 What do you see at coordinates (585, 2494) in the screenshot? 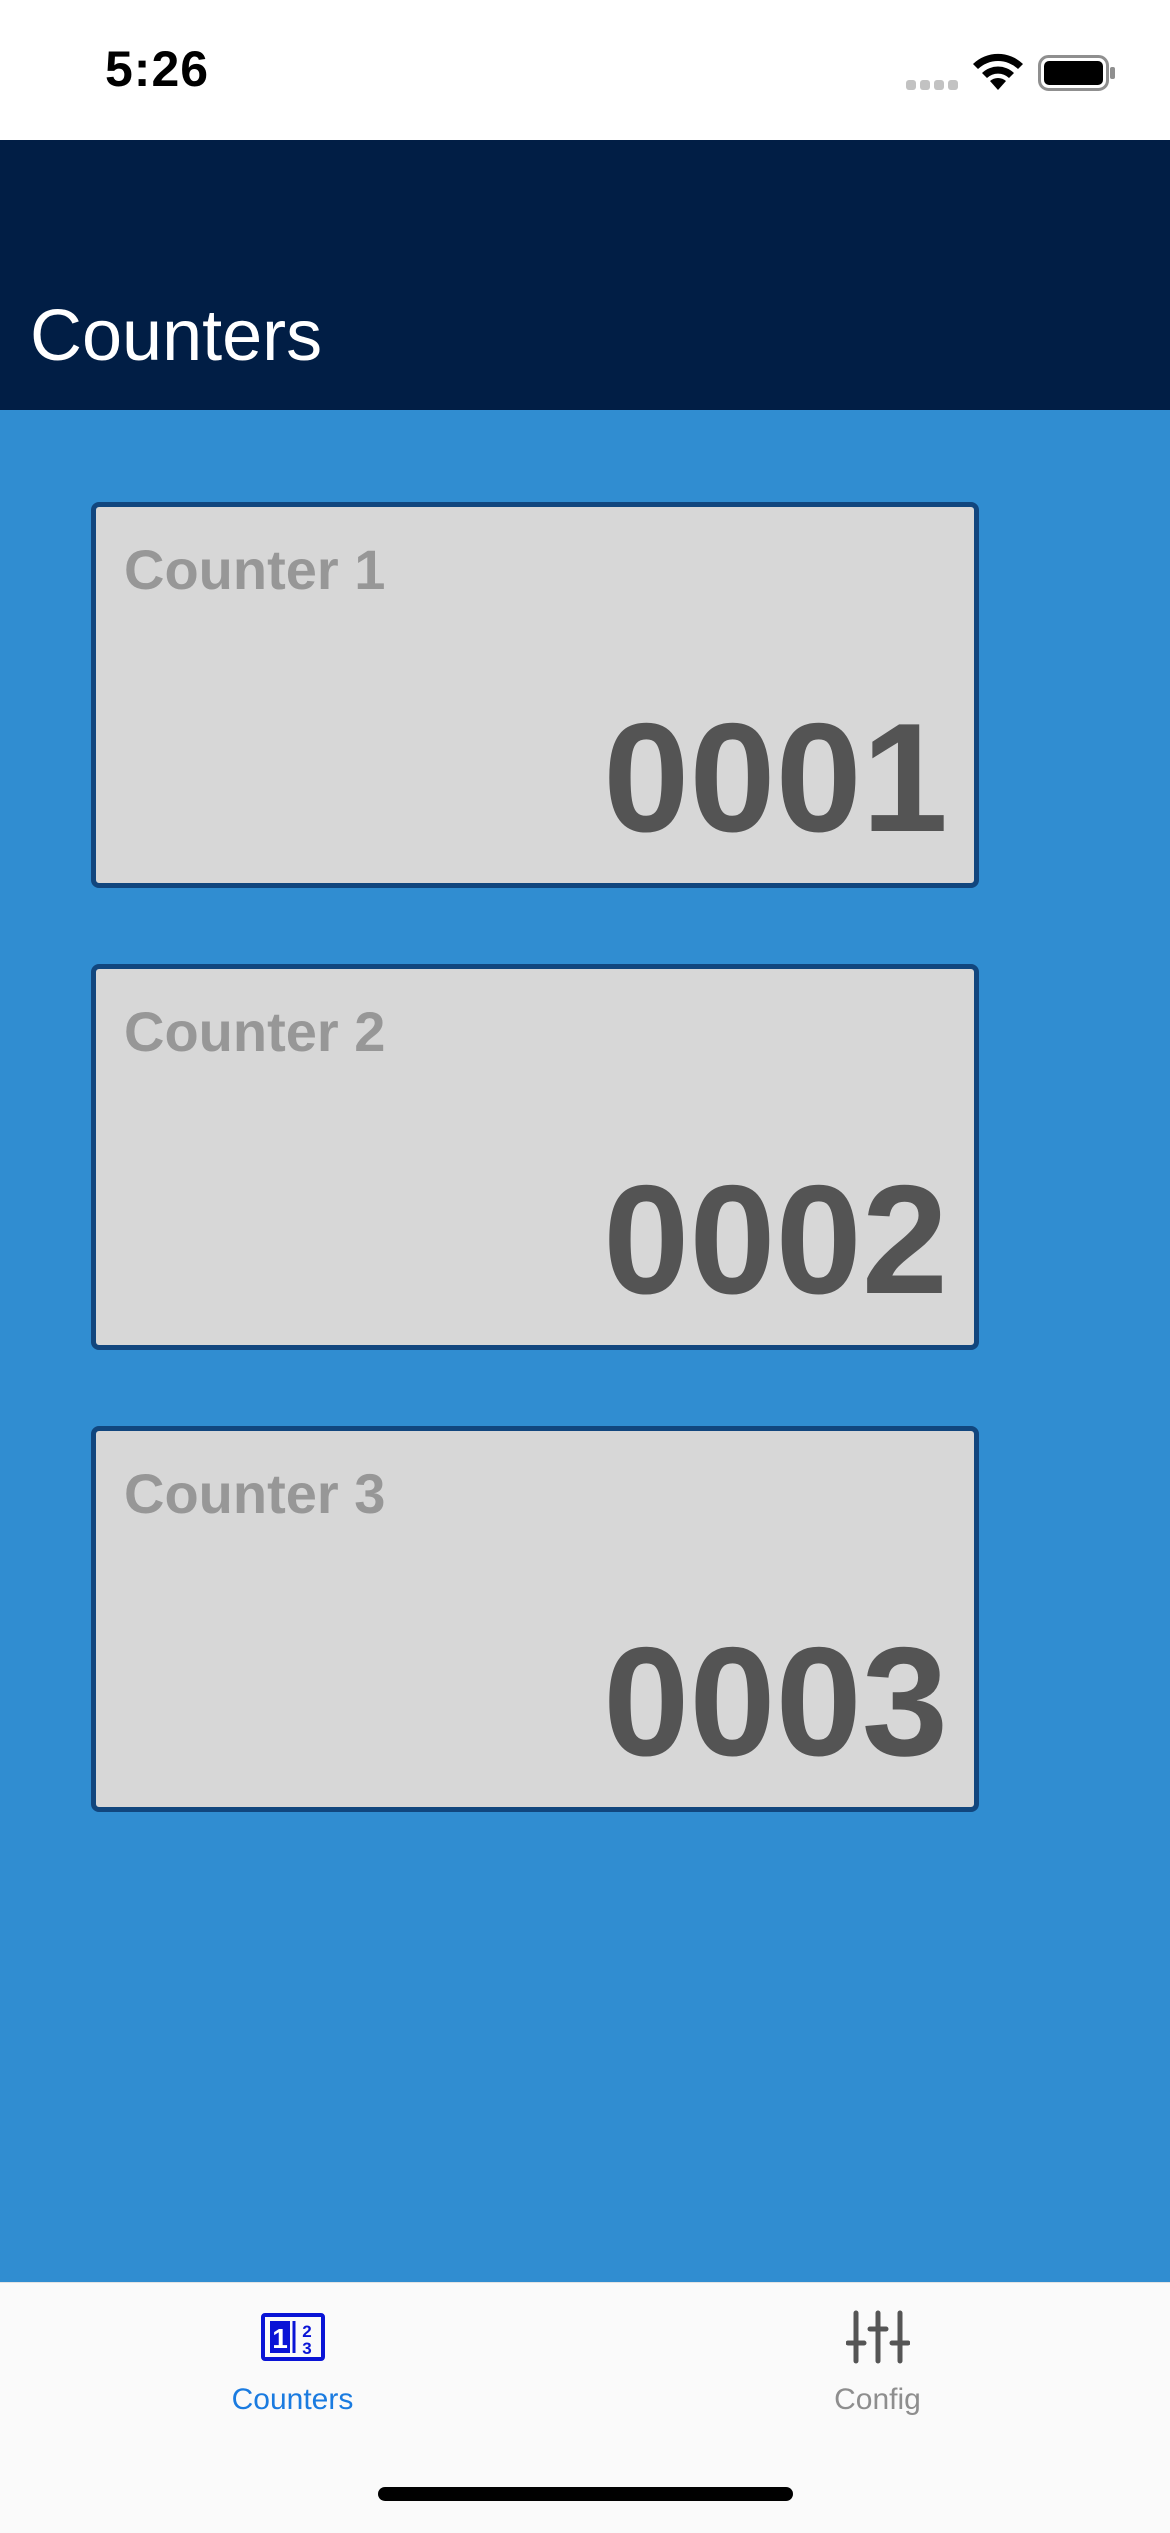
I see `home-indicator` at bounding box center [585, 2494].